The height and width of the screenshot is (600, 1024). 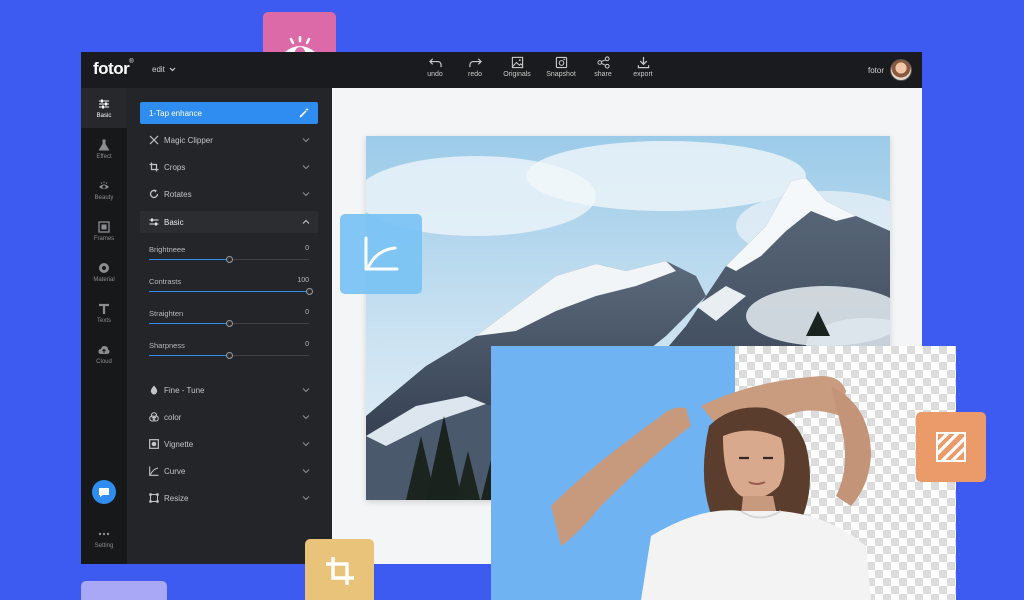 I want to click on flask-icon, so click(x=104, y=144).